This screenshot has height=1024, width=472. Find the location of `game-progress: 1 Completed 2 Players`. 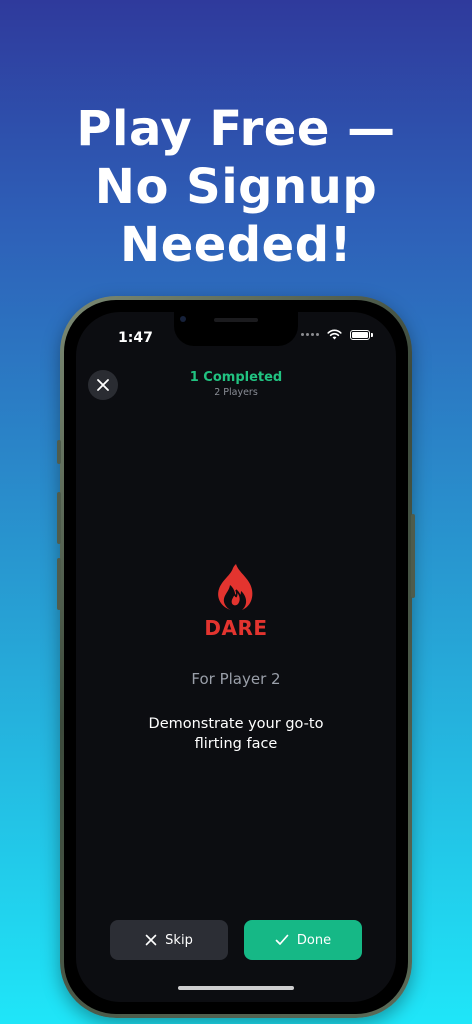

game-progress: 1 Completed 2 Players is located at coordinates (236, 385).